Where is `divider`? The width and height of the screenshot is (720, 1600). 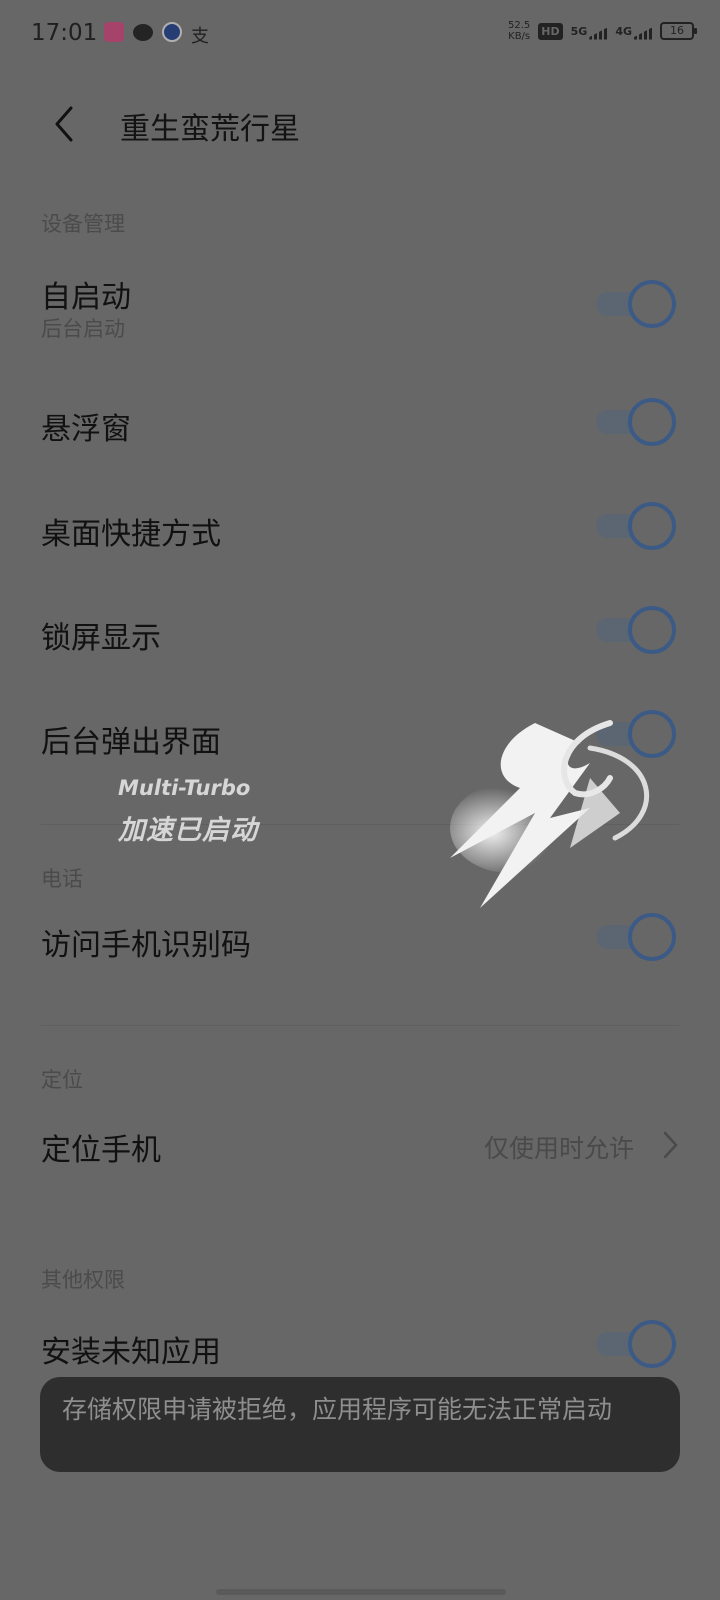
divider is located at coordinates (360, 1025).